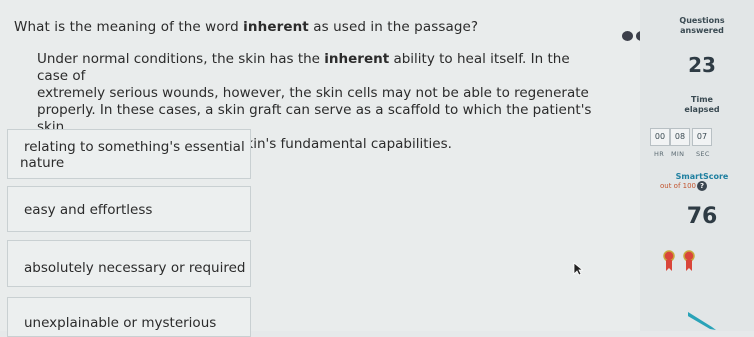 This screenshot has height=337, width=754. What do you see at coordinates (578, 269) in the screenshot?
I see `mouse-cursor-icon` at bounding box center [578, 269].